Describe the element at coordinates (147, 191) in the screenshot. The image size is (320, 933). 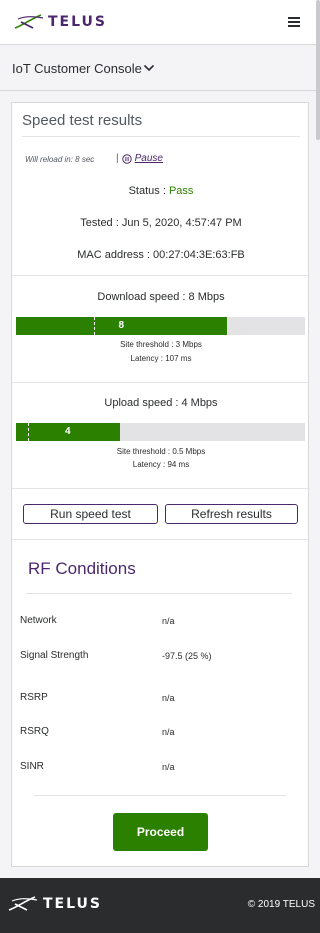
I see `status-label: Status :` at that location.